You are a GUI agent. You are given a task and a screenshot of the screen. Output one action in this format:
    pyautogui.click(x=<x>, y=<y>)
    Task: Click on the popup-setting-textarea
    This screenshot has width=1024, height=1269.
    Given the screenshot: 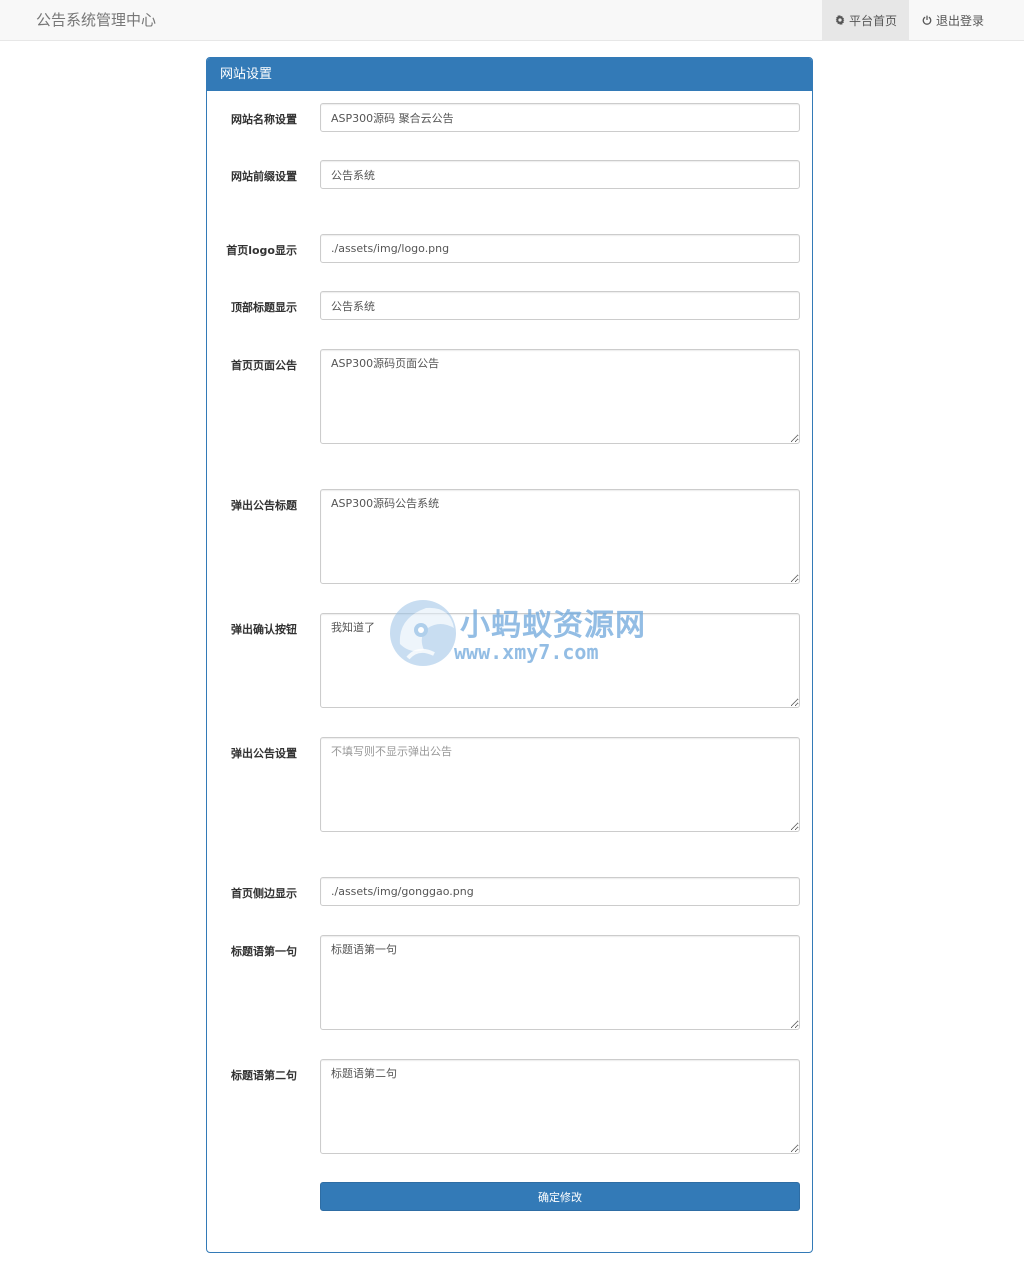 What is the action you would take?
    pyautogui.click(x=560, y=784)
    